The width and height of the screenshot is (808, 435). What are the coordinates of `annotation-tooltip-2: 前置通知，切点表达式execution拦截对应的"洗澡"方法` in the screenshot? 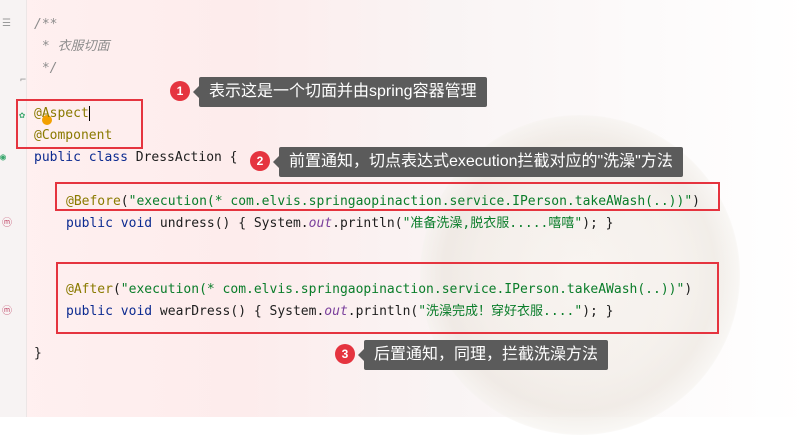 It's located at (478, 162).